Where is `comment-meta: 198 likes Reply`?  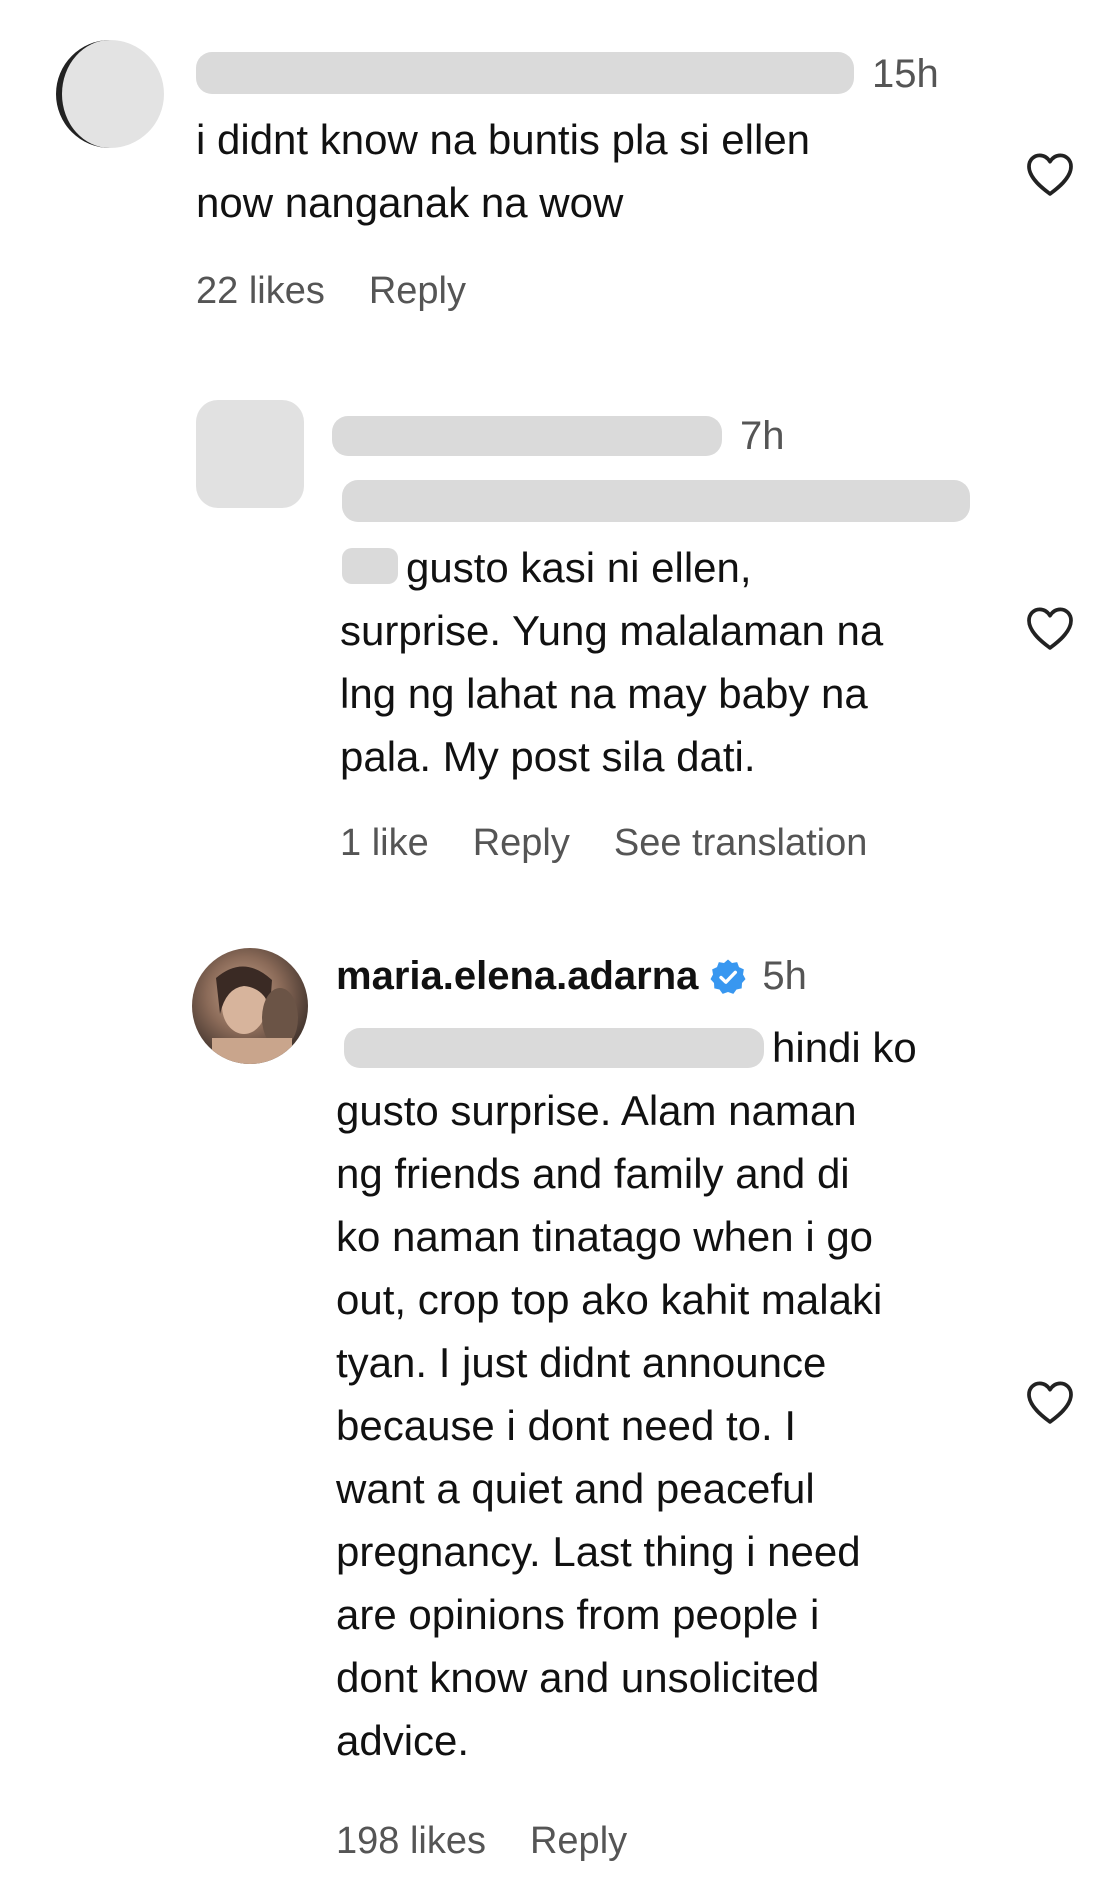 comment-meta: 198 likes Reply is located at coordinates (503, 1841).